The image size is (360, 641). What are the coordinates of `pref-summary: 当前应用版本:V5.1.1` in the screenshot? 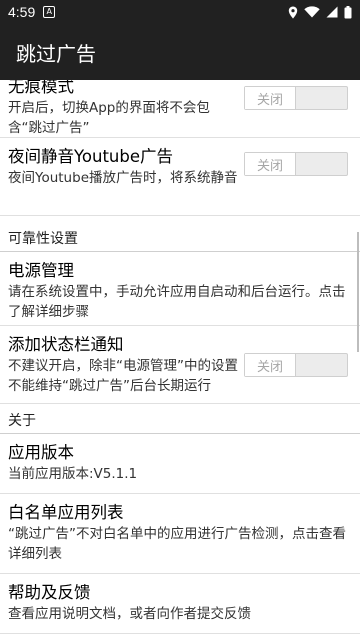 It's located at (73, 474).